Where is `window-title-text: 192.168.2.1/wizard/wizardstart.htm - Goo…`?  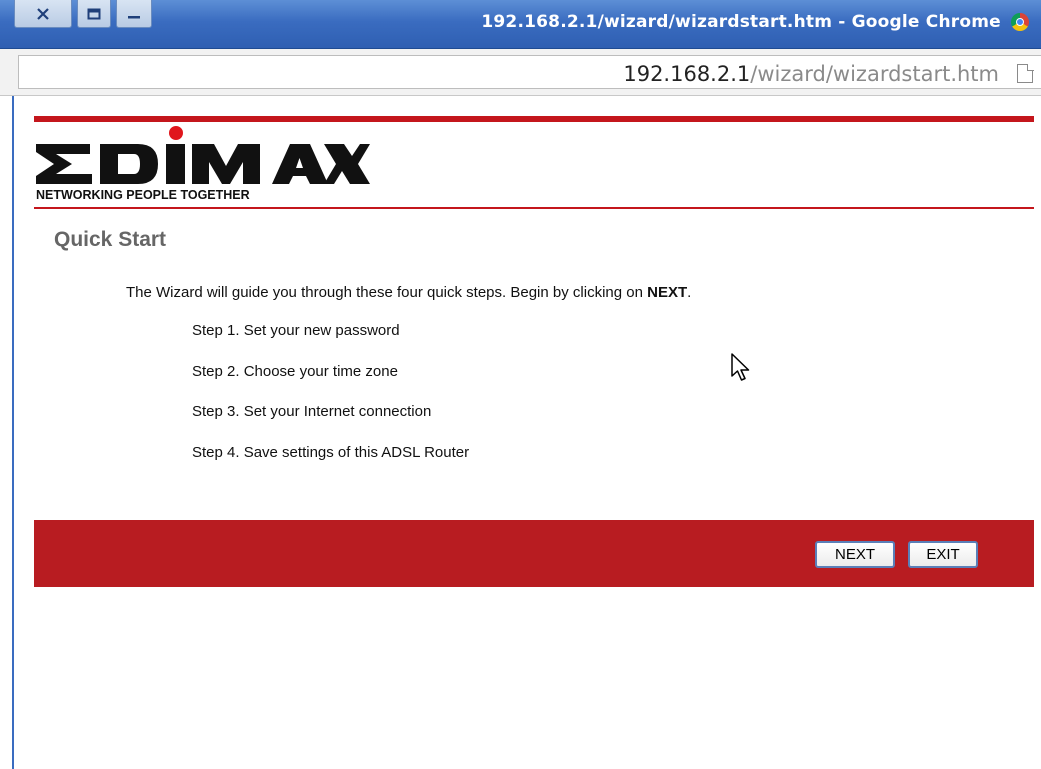
window-title-text: 192.168.2.1/wizard/wizardstart.htm - Goo… is located at coordinates (741, 22).